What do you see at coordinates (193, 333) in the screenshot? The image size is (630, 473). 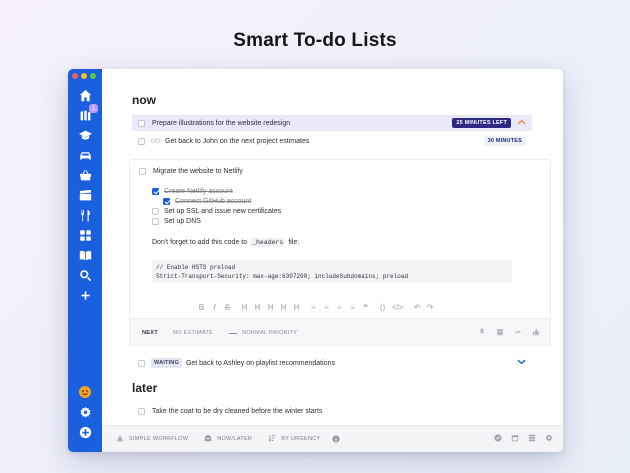 I see `estimate-button: NO ESTIMATE` at bounding box center [193, 333].